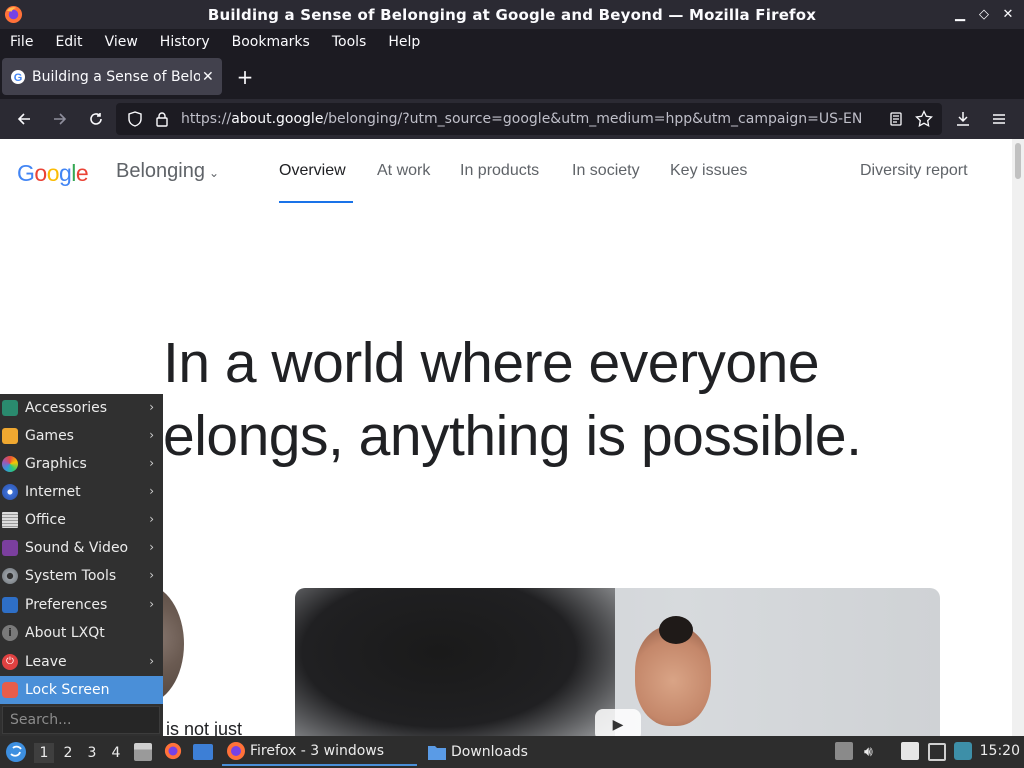  What do you see at coordinates (606, 171) in the screenshot?
I see `nav-in-society: In society` at bounding box center [606, 171].